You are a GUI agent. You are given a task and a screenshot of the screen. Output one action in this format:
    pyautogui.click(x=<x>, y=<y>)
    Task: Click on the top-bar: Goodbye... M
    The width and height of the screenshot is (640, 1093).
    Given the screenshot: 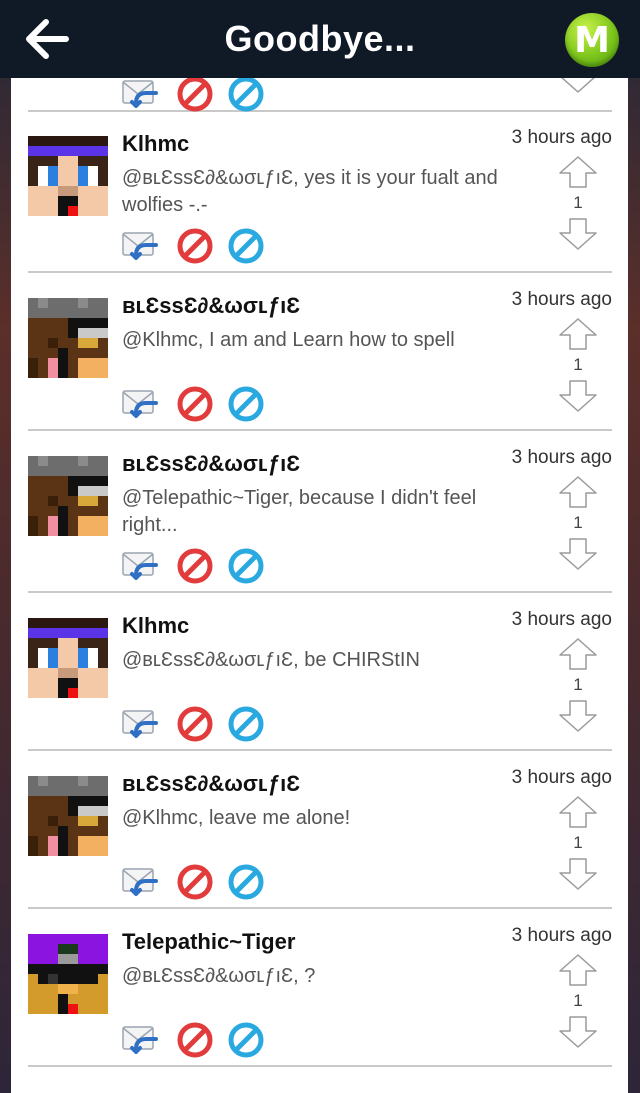 What is the action you would take?
    pyautogui.click(x=320, y=39)
    